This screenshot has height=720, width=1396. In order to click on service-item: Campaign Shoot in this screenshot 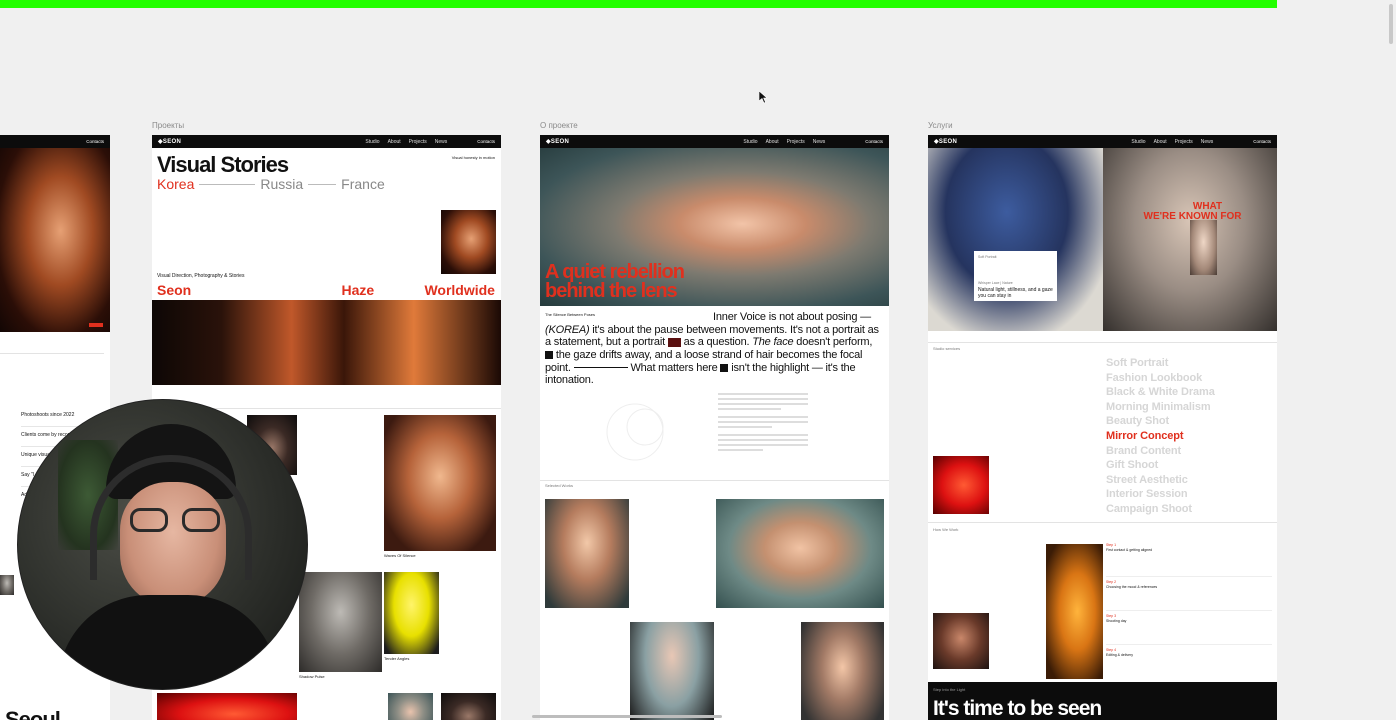, I will do `click(1160, 509)`.